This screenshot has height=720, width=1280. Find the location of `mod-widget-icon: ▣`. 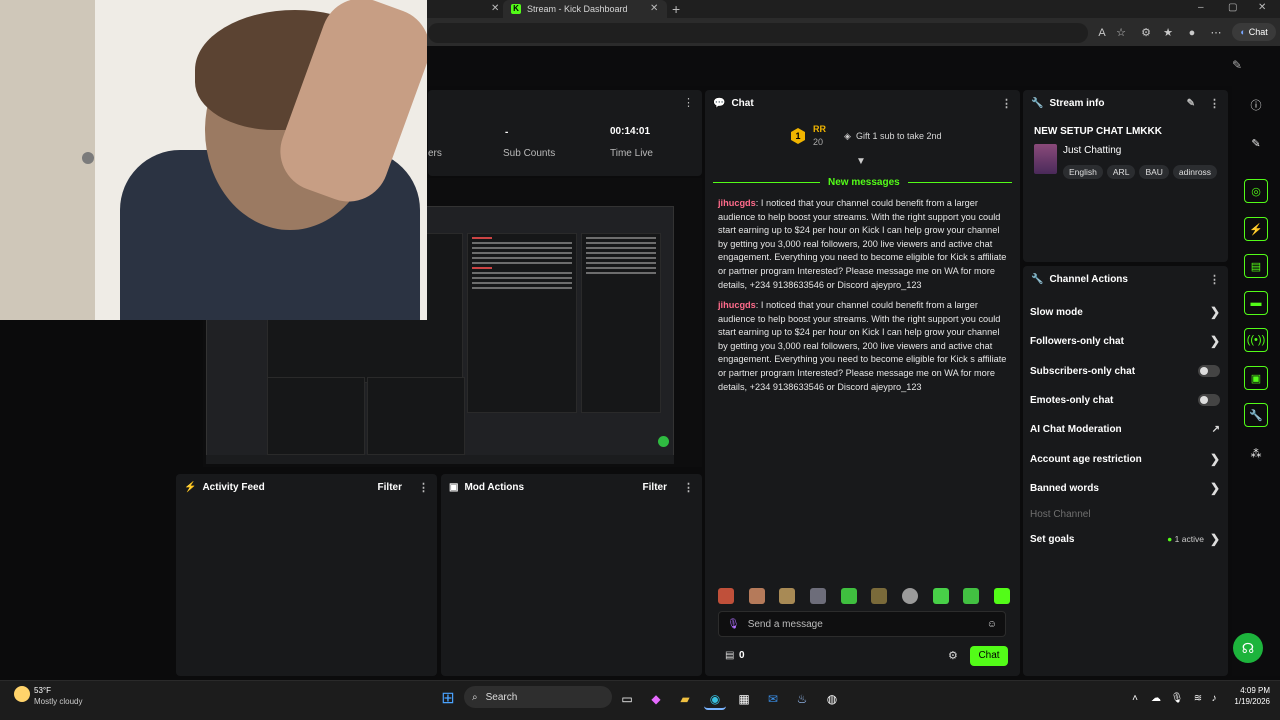

mod-widget-icon: ▣ is located at coordinates (1256, 378).